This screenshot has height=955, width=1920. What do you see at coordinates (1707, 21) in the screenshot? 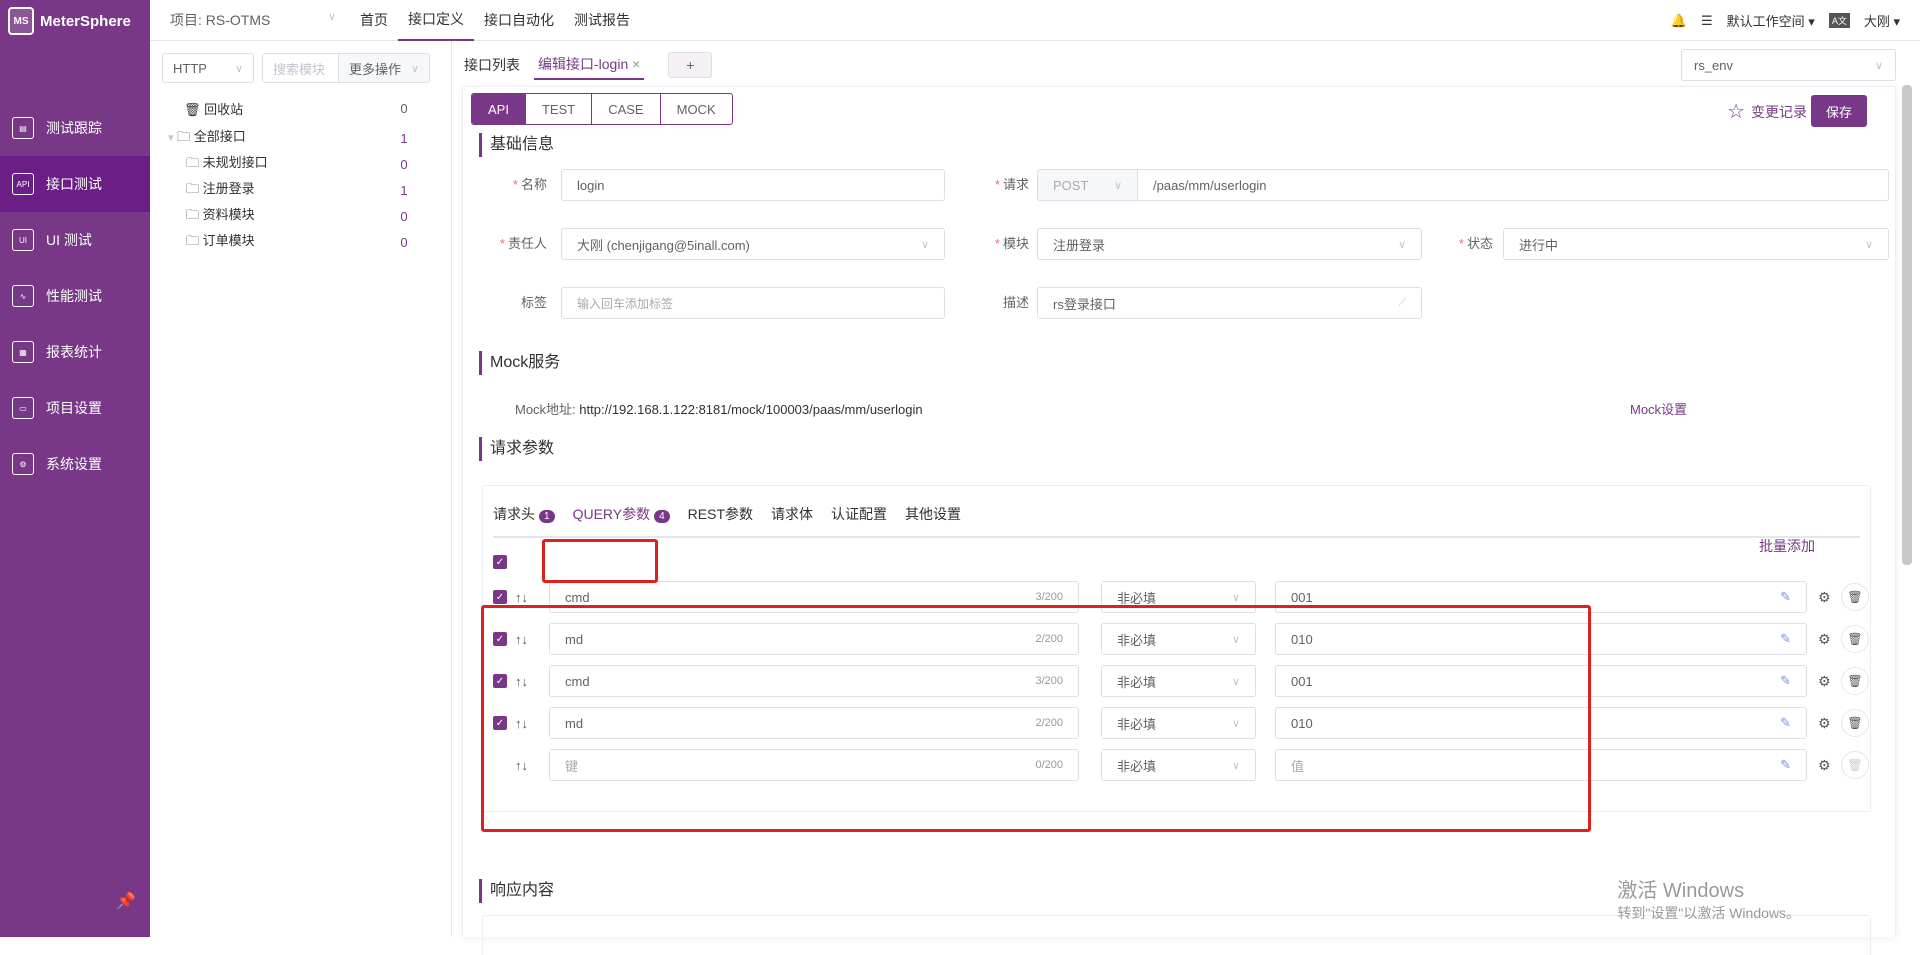
I see `task-list-icon: ☰` at bounding box center [1707, 21].